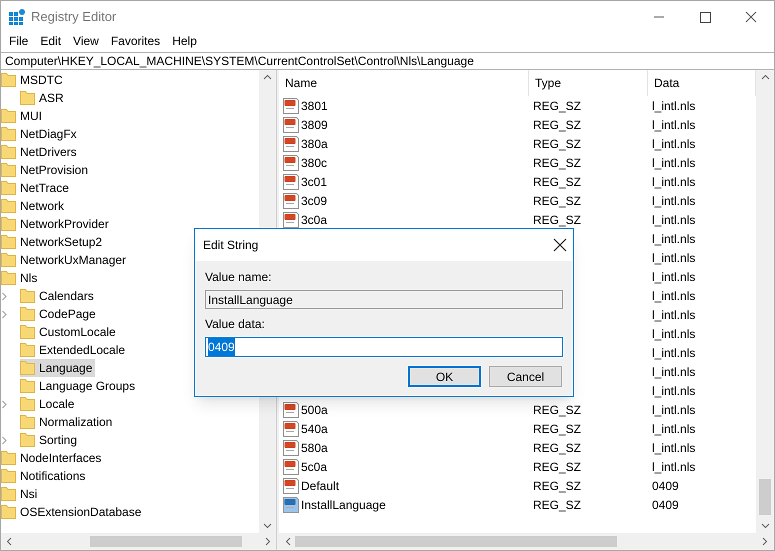 The image size is (775, 551). Describe the element at coordinates (68, 422) in the screenshot. I see `tree-item: Normalization` at that location.